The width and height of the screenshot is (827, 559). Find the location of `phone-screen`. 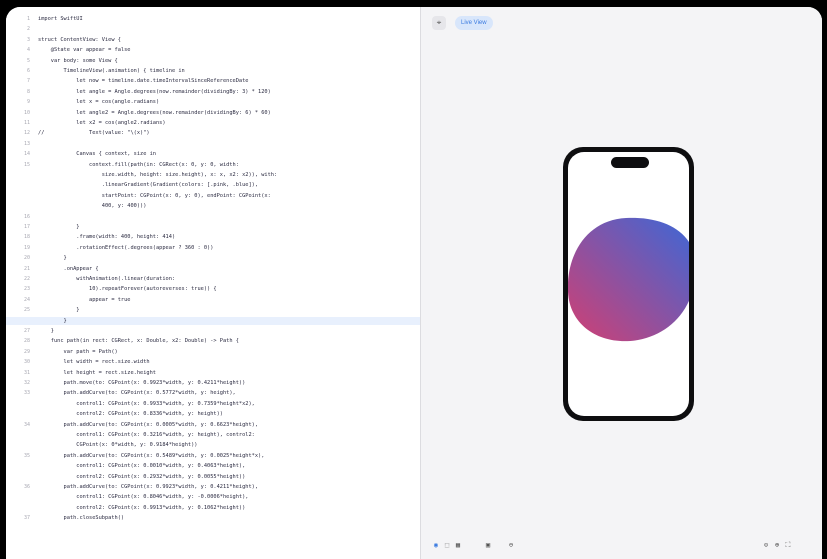

phone-screen is located at coordinates (628, 284).